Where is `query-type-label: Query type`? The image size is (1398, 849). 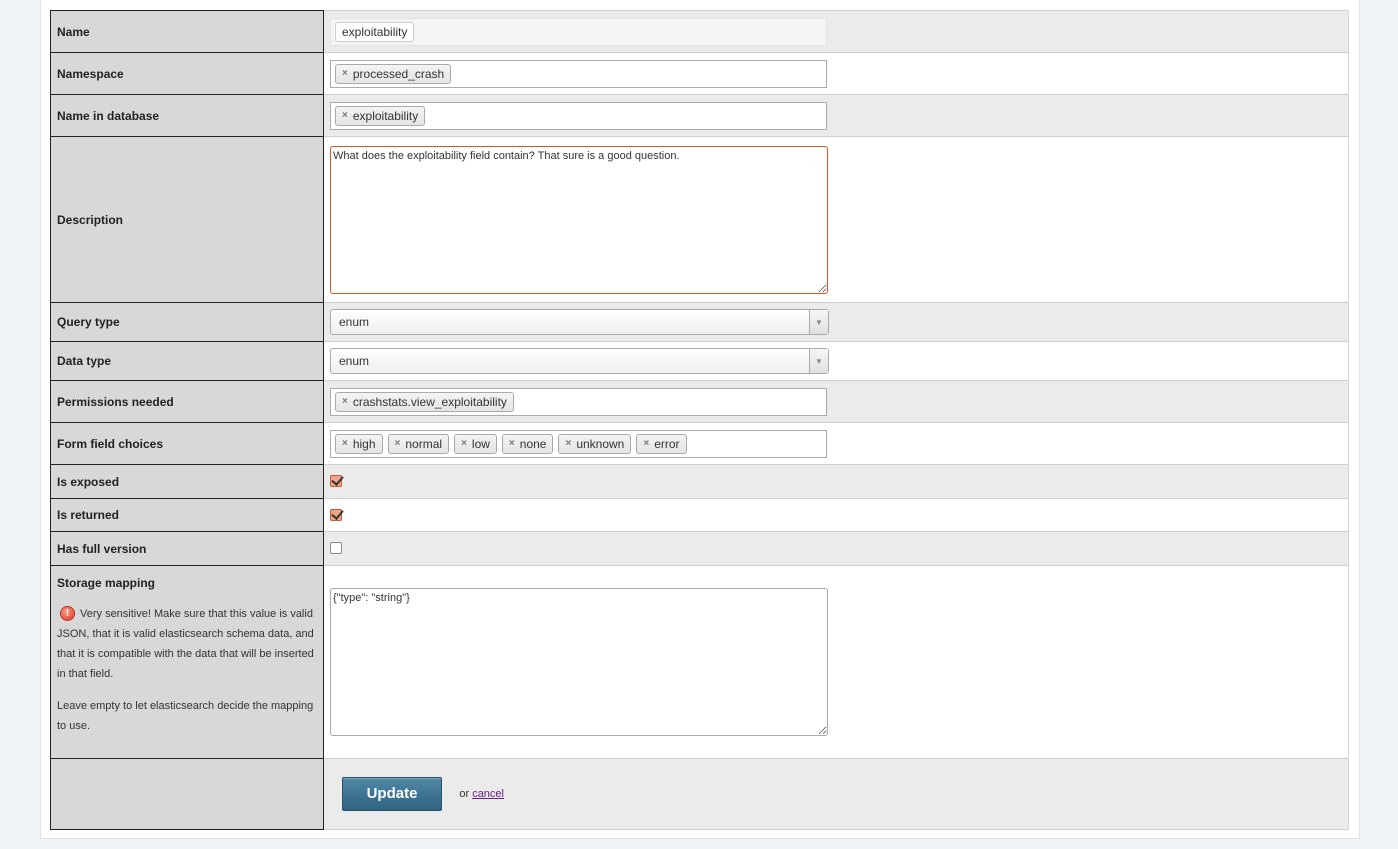
query-type-label: Query type is located at coordinates (187, 322).